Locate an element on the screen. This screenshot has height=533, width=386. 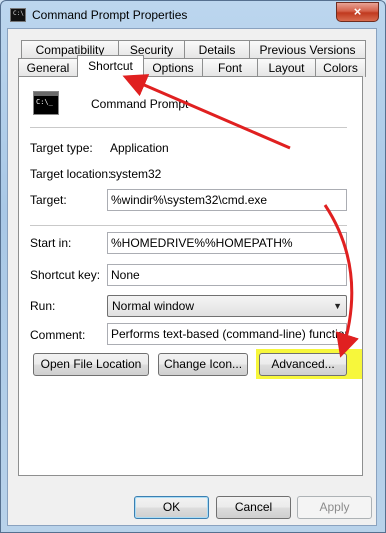
chevron-down-icon: ▼ is located at coordinates (337, 306).